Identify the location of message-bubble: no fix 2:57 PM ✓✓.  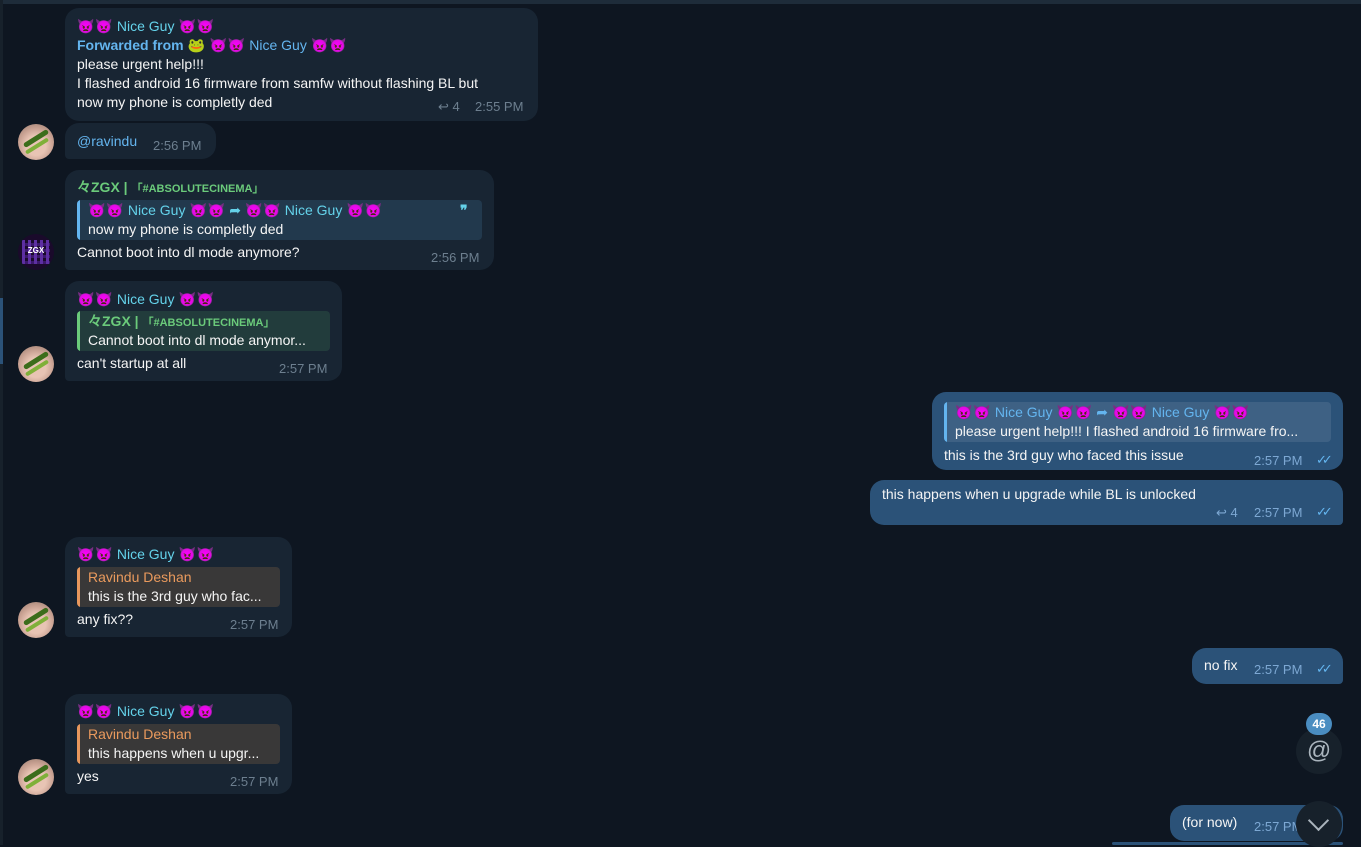
(1267, 666).